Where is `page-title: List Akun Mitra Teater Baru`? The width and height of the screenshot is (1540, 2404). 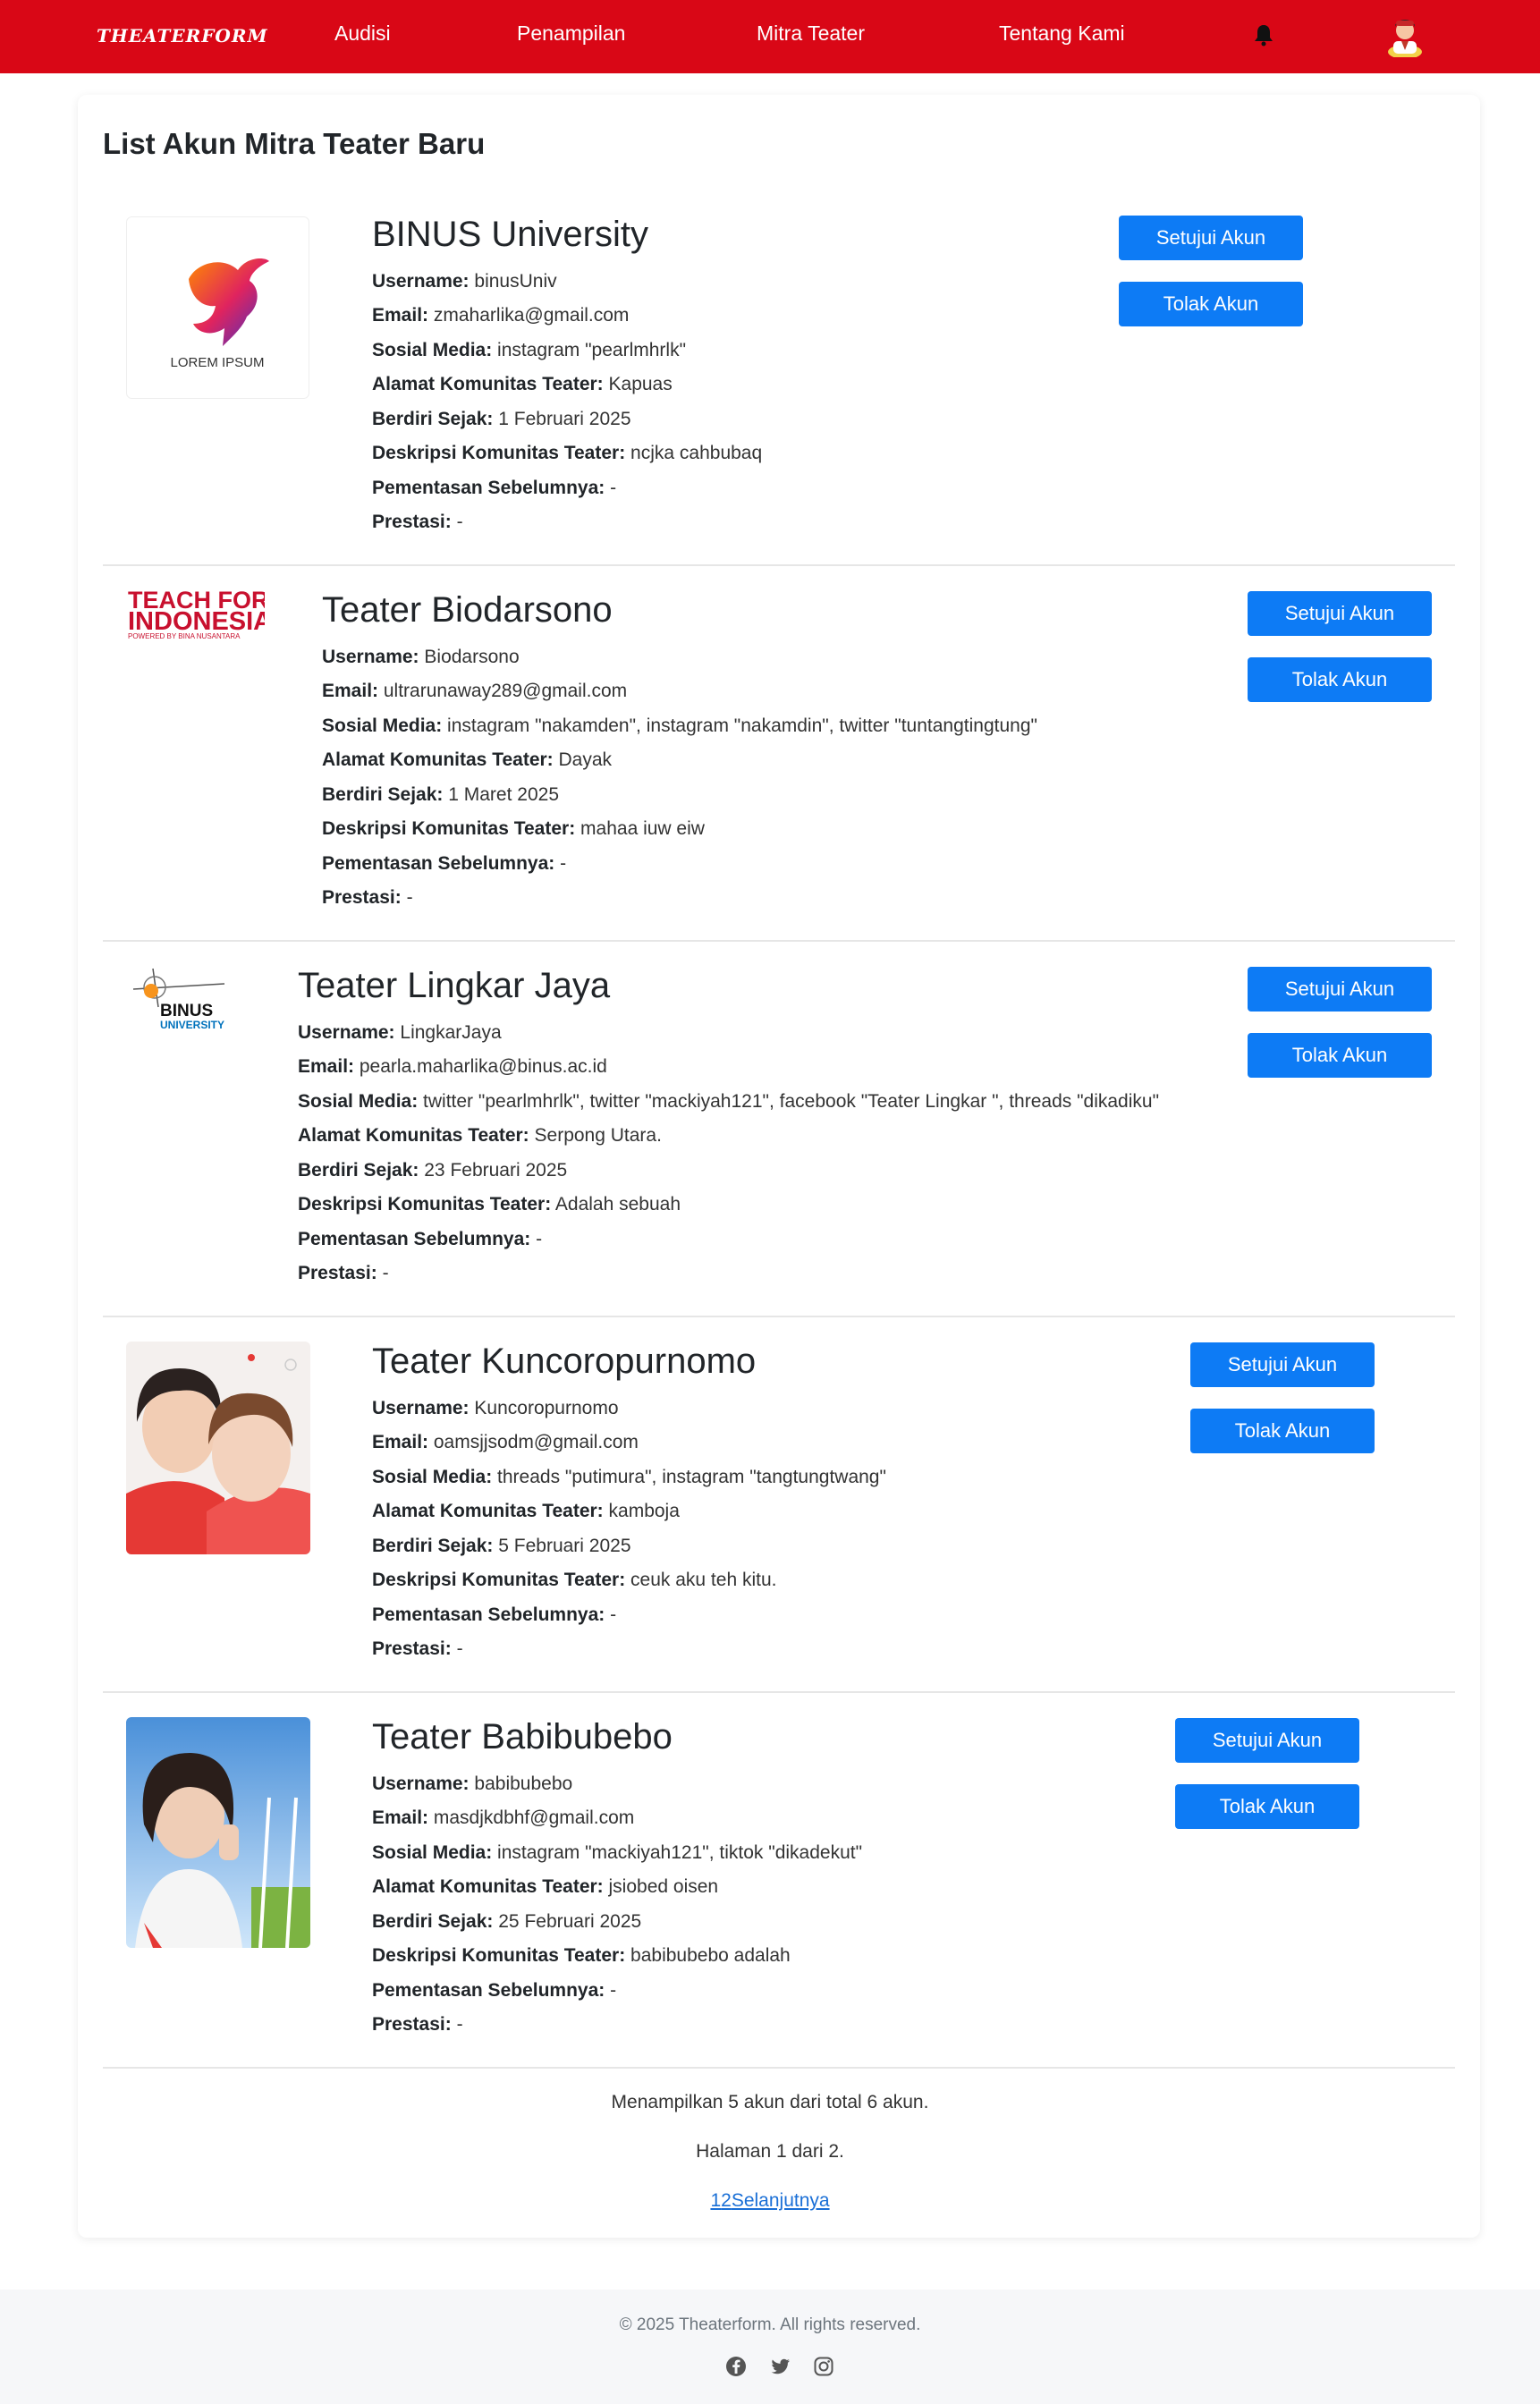
page-title: List Akun Mitra Teater Baru is located at coordinates (294, 143).